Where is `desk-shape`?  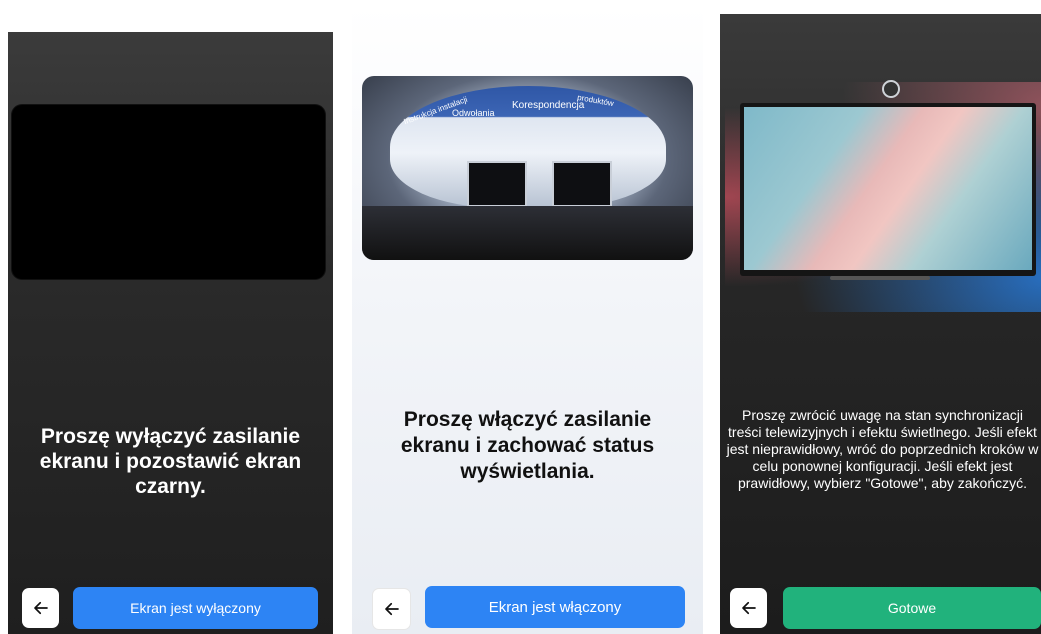 desk-shape is located at coordinates (527, 233).